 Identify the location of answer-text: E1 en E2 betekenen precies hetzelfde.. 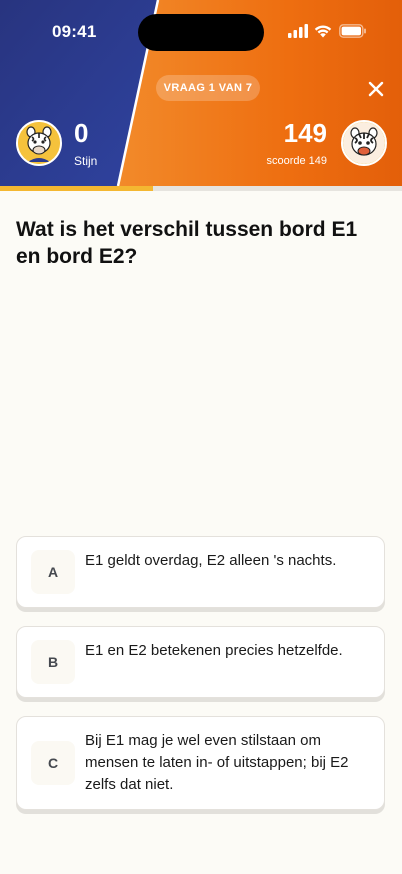
(214, 650).